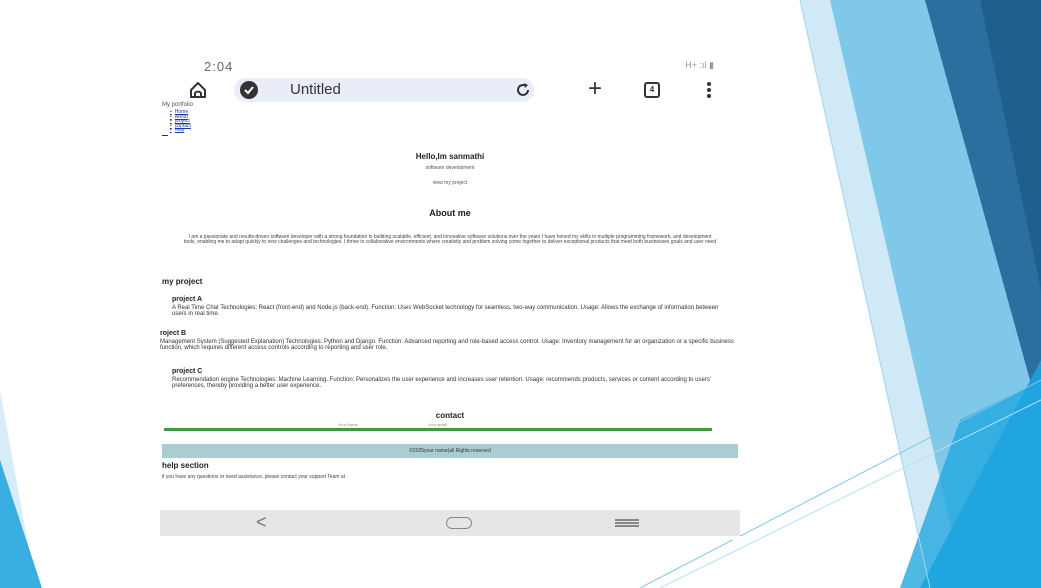  I want to click on home-button-icon, so click(459, 523).